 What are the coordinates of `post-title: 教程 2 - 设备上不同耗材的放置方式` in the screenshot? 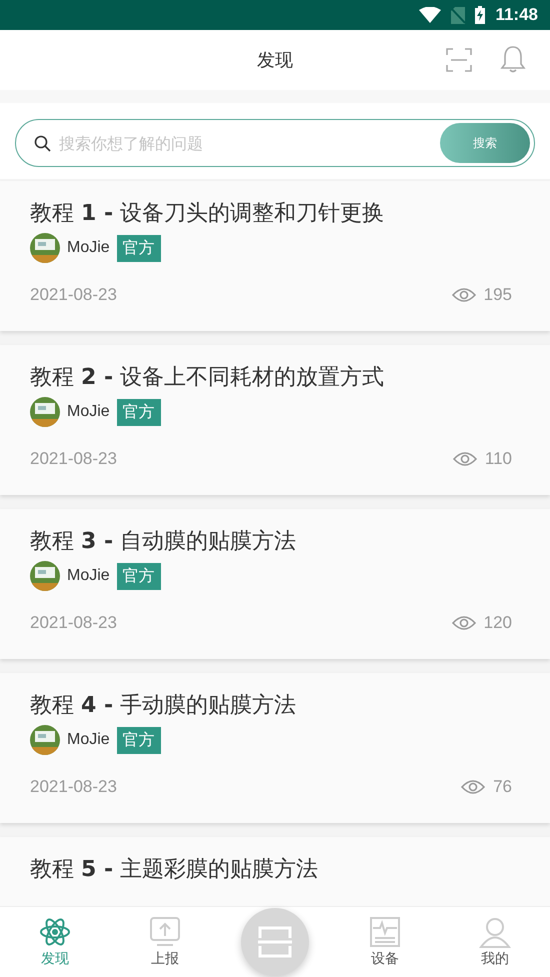 It's located at (208, 378).